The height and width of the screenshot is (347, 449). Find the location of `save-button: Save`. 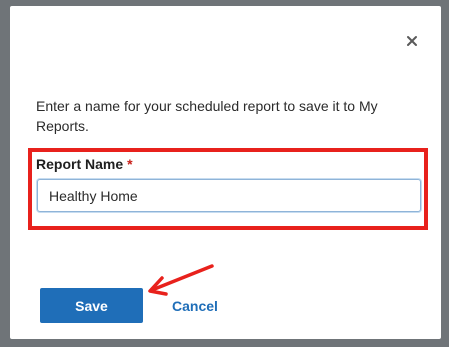

save-button: Save is located at coordinates (91, 305).